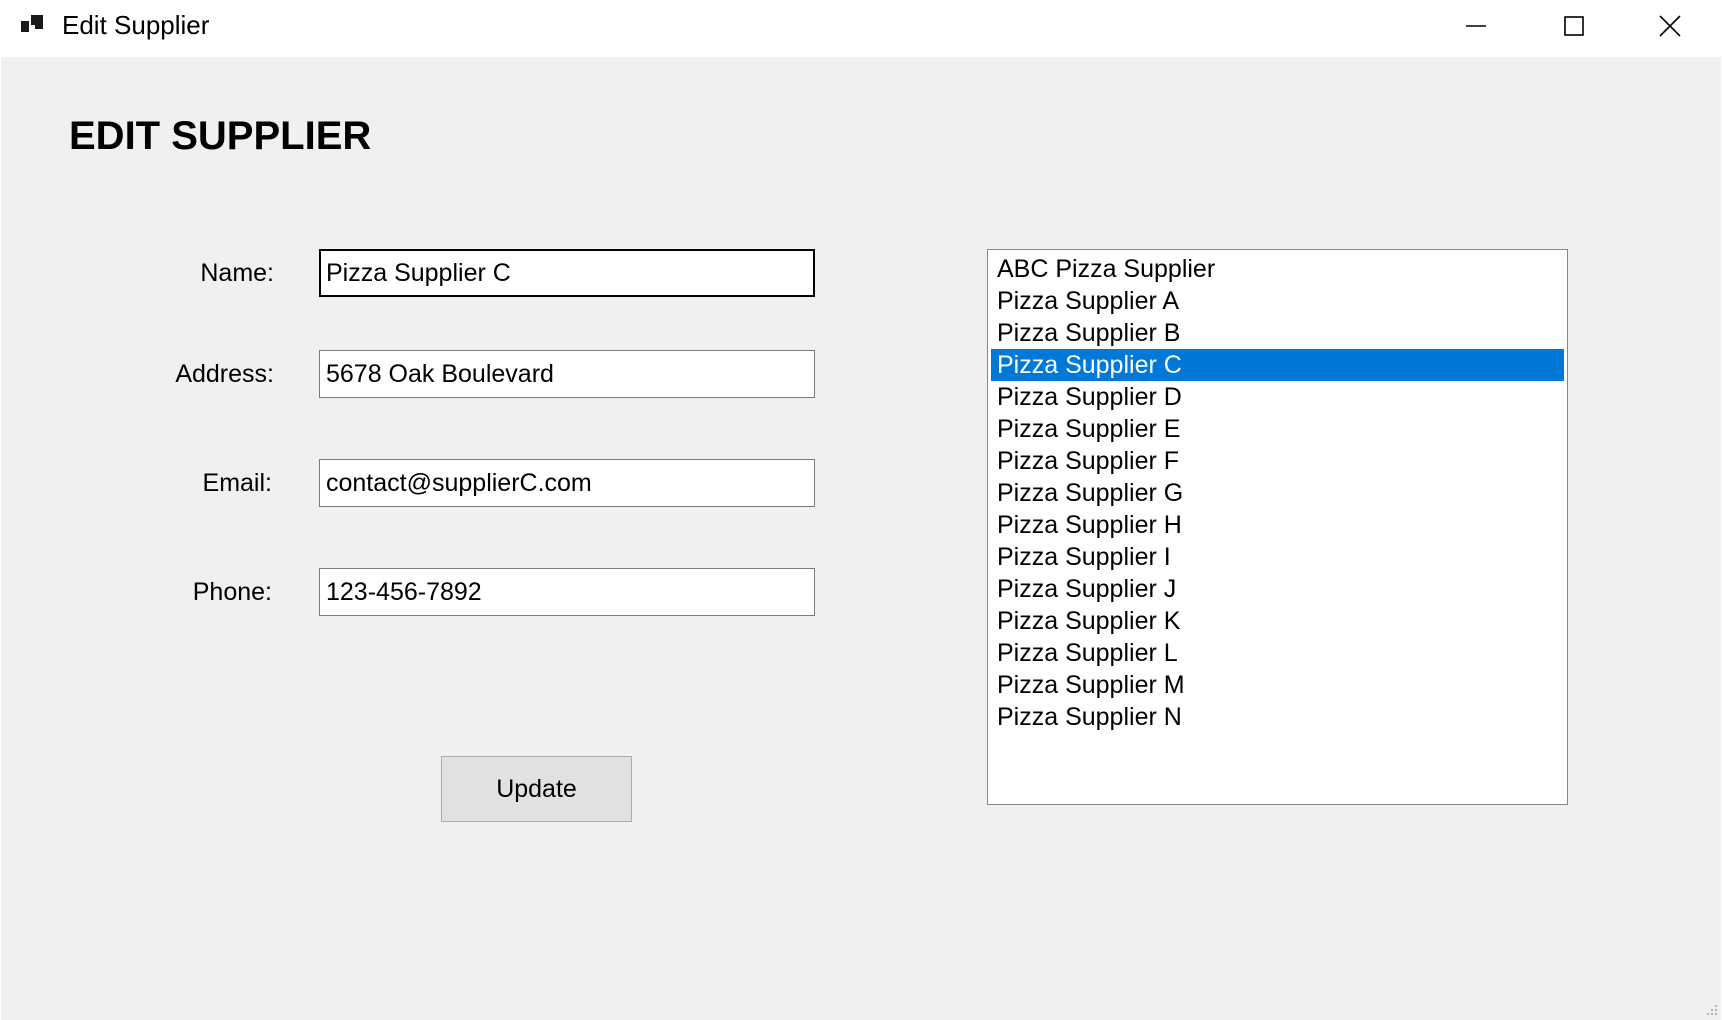 This screenshot has width=1722, height=1020. I want to click on close-icon, so click(1670, 26).